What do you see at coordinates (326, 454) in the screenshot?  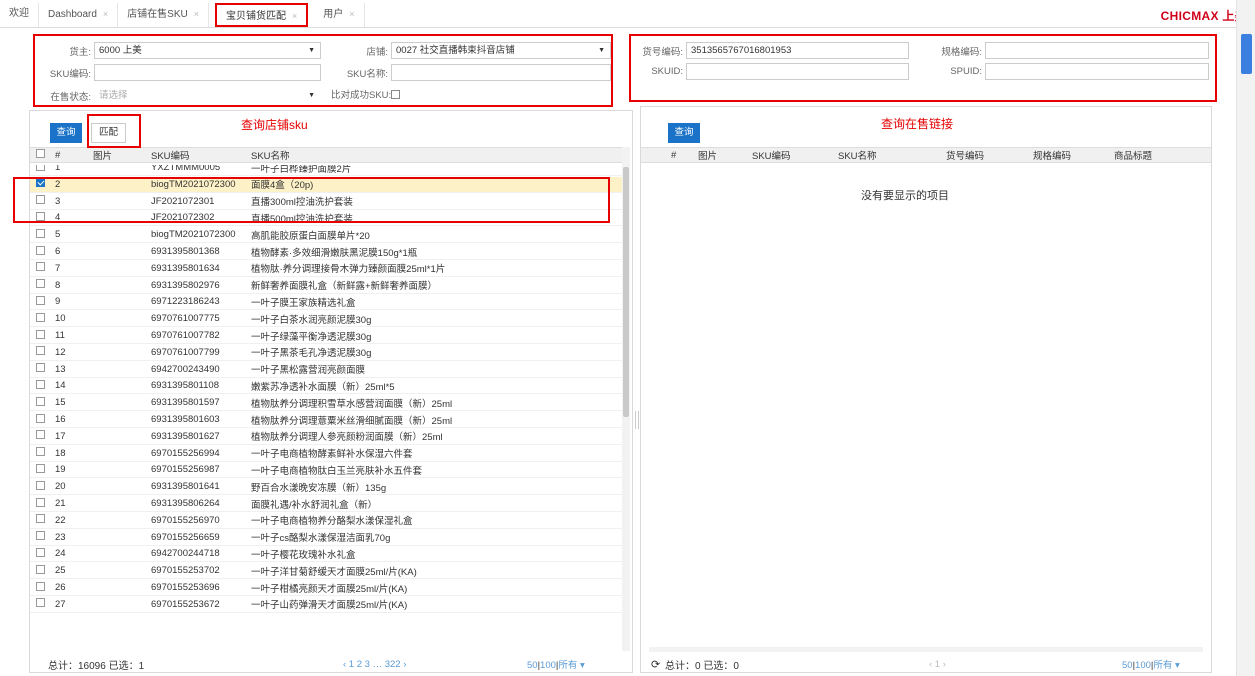 I see `table-row: 18 6970155256994 一叶子电商植物酵素鲜补水保湿六件套` at bounding box center [326, 454].